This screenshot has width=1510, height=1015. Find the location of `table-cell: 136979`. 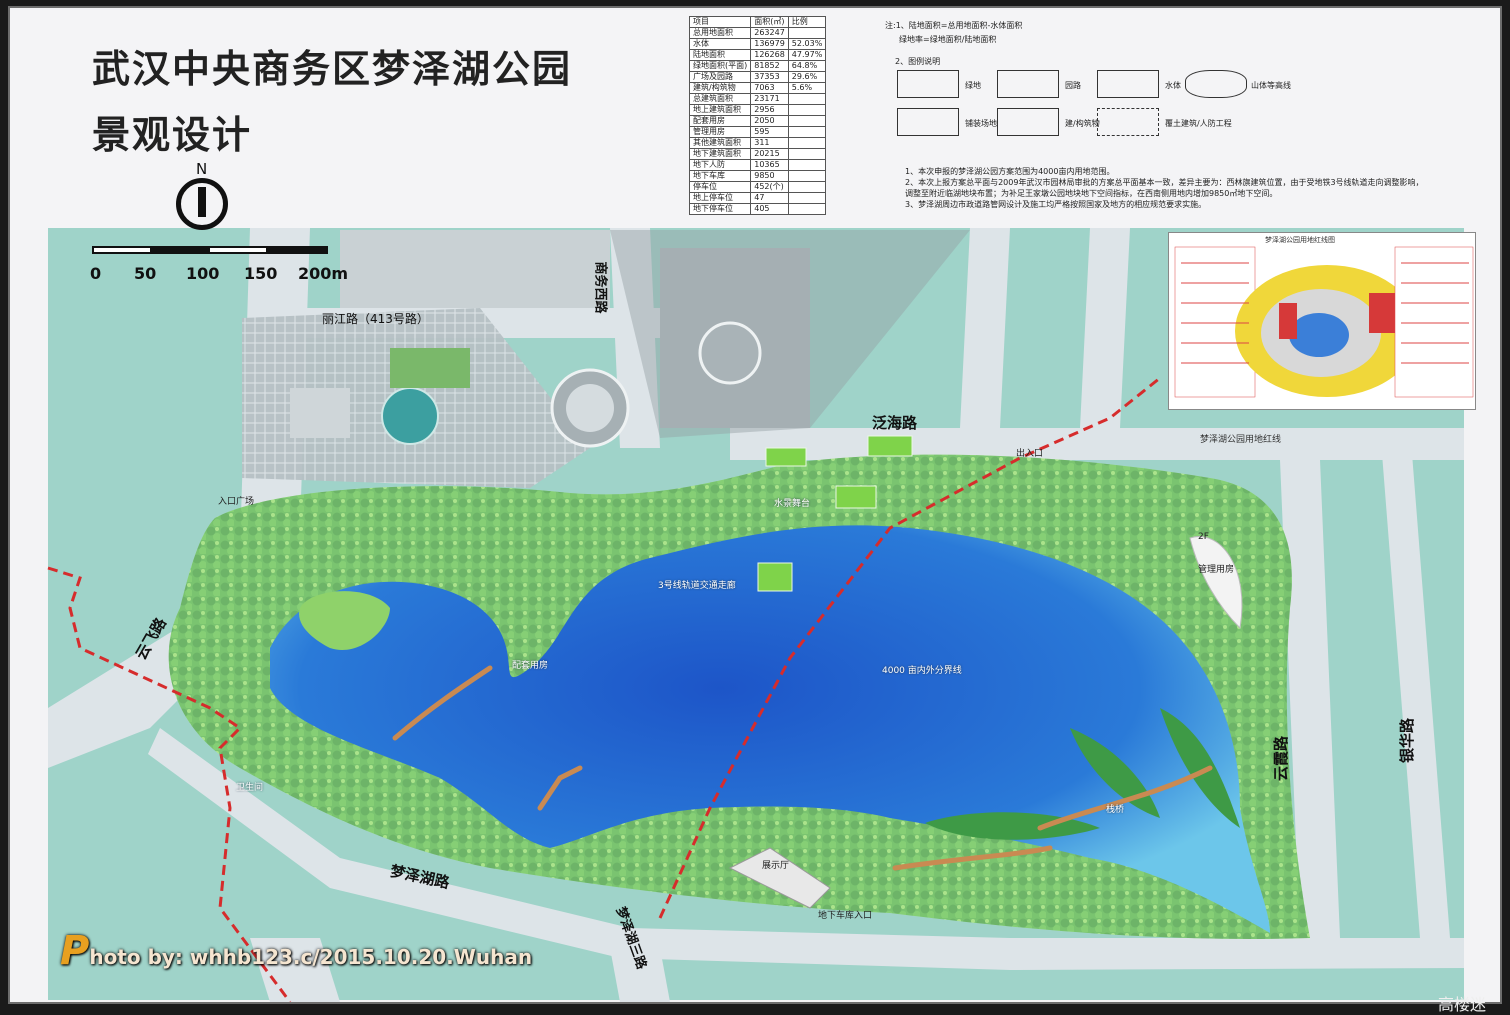

table-cell: 136979 is located at coordinates (769, 44).